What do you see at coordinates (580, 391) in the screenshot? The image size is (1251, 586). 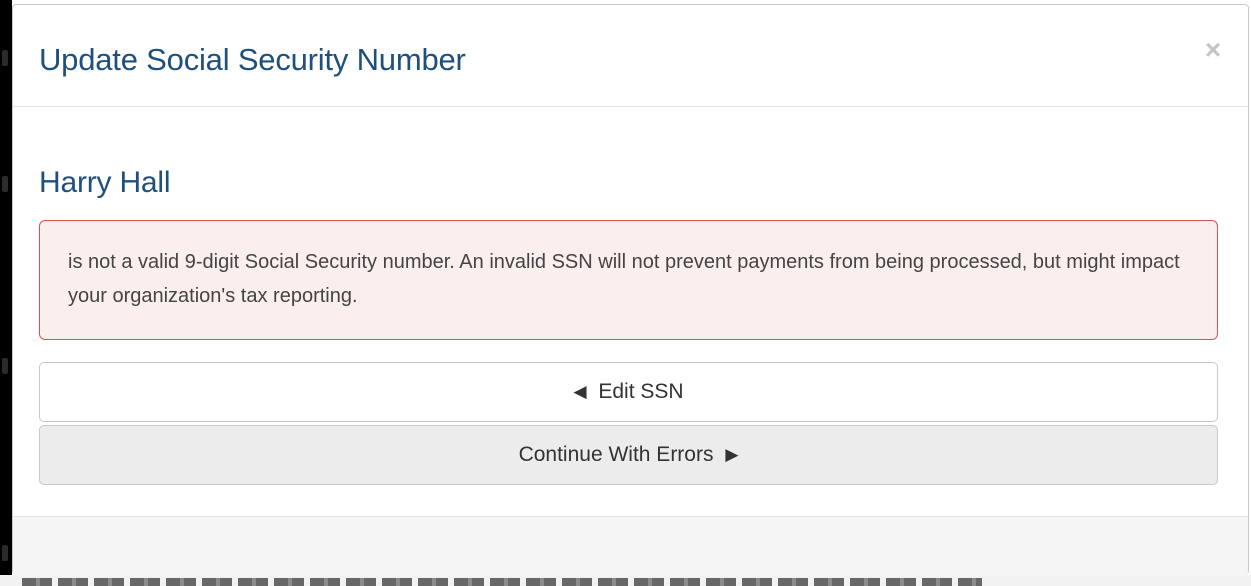 I see `triangle-left-icon: ◀` at bounding box center [580, 391].